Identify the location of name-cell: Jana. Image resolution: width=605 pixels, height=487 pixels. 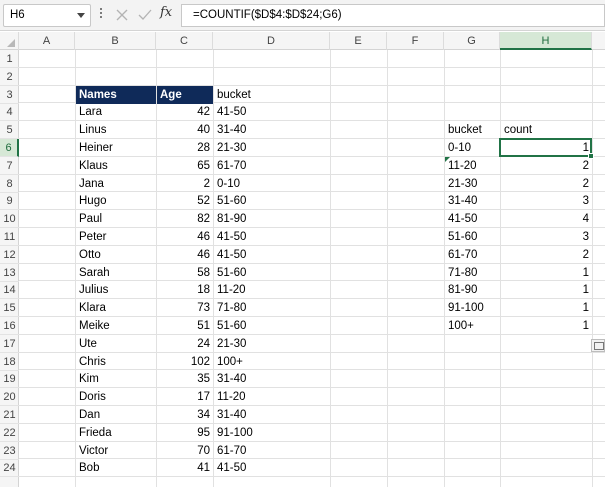
(116, 184).